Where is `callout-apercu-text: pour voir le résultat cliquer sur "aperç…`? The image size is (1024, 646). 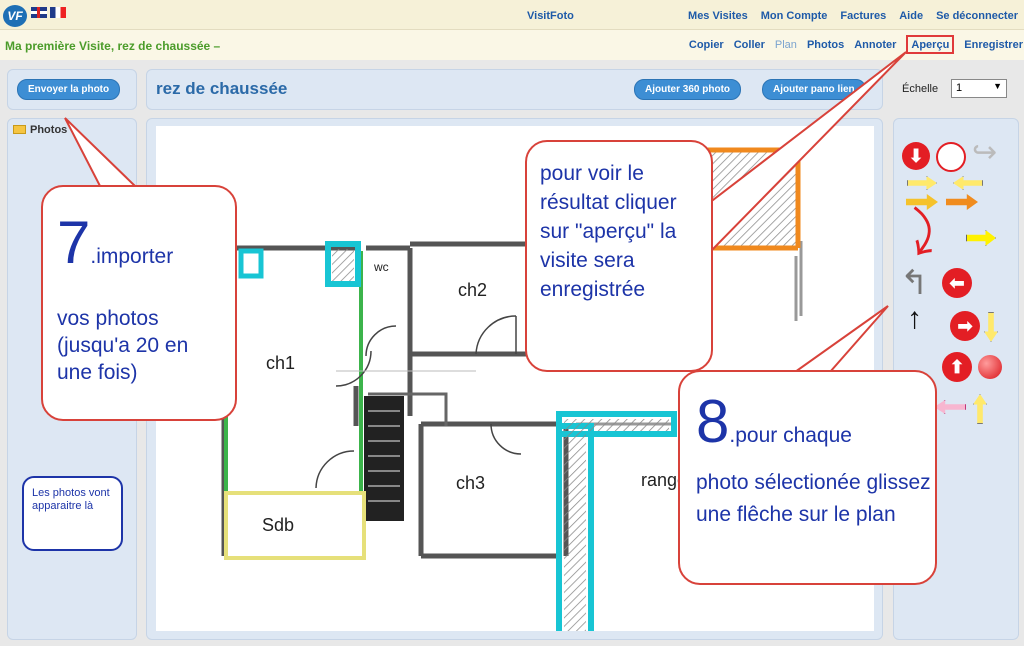 callout-apercu-text: pour voir le résultat cliquer sur "aperç… is located at coordinates (608, 231).